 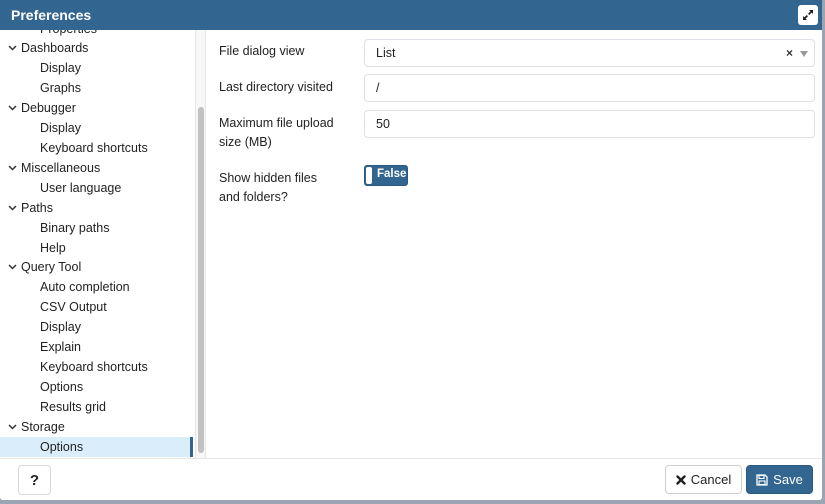 I want to click on clear-icon: ×, so click(x=789, y=53).